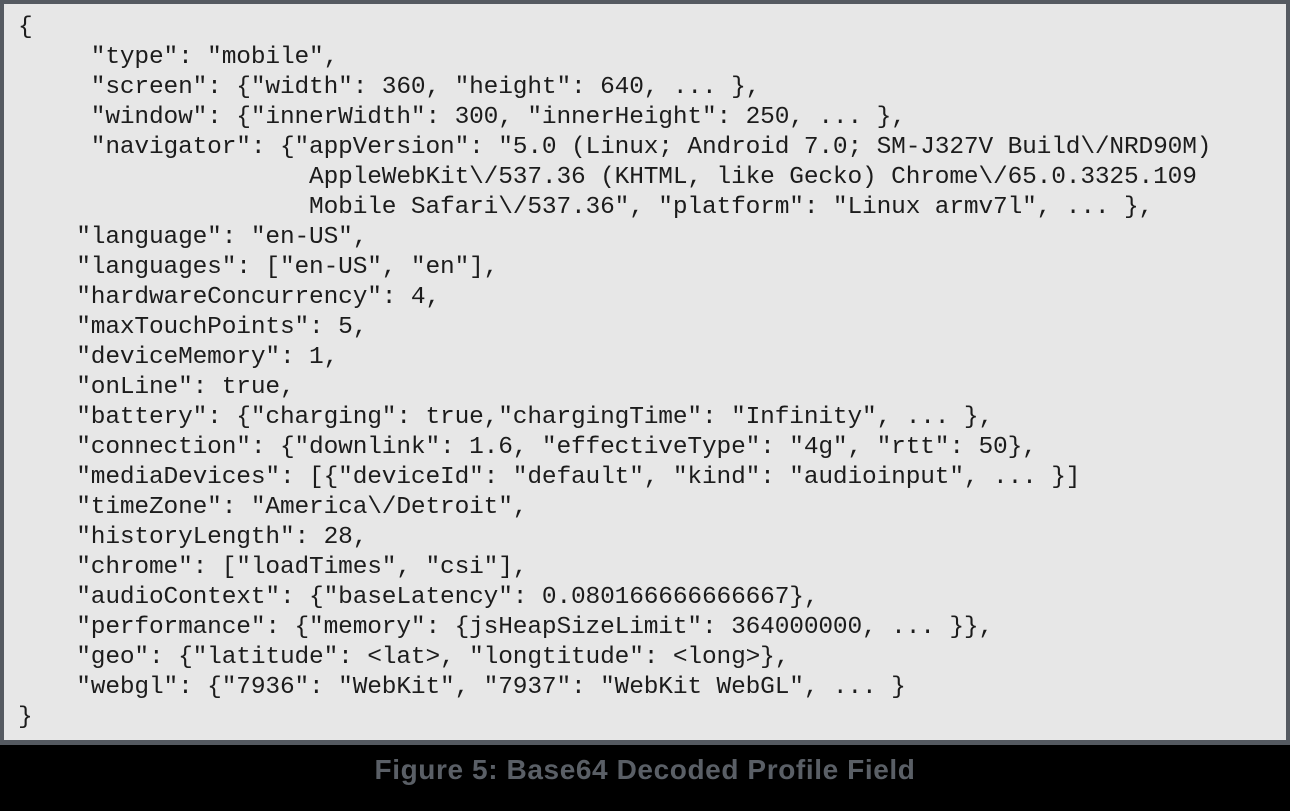 This screenshot has width=1290, height=811. What do you see at coordinates (273, 567) in the screenshot?
I see `code-line: "chrome": ["loadTimes", "csi"],` at bounding box center [273, 567].